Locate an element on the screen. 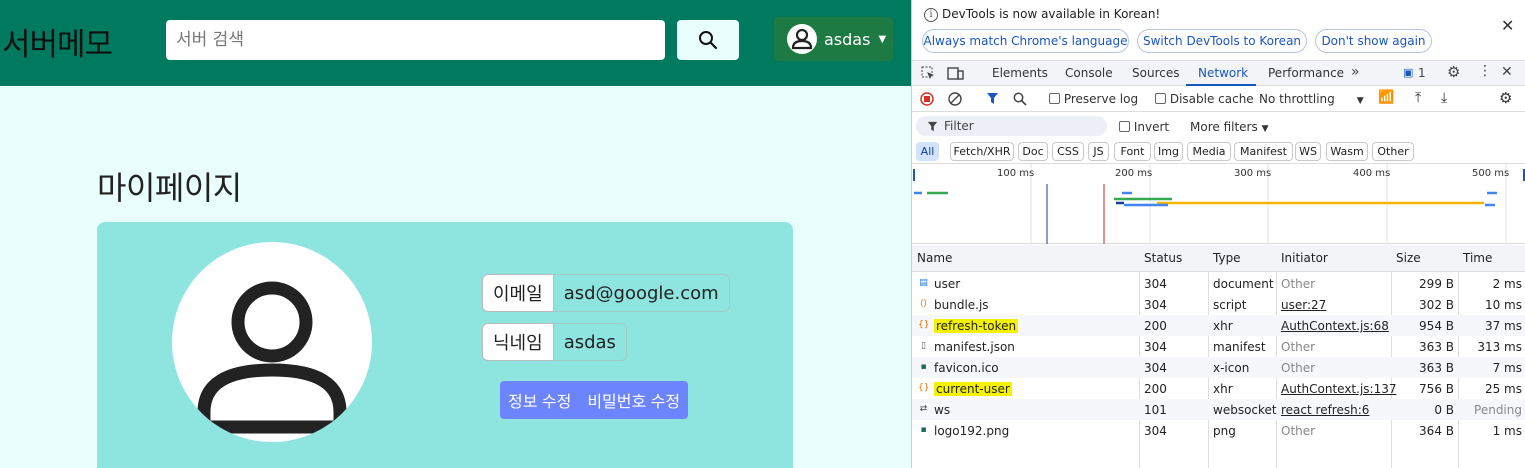  request-initiator: react refresh:6 is located at coordinates (1325, 410).